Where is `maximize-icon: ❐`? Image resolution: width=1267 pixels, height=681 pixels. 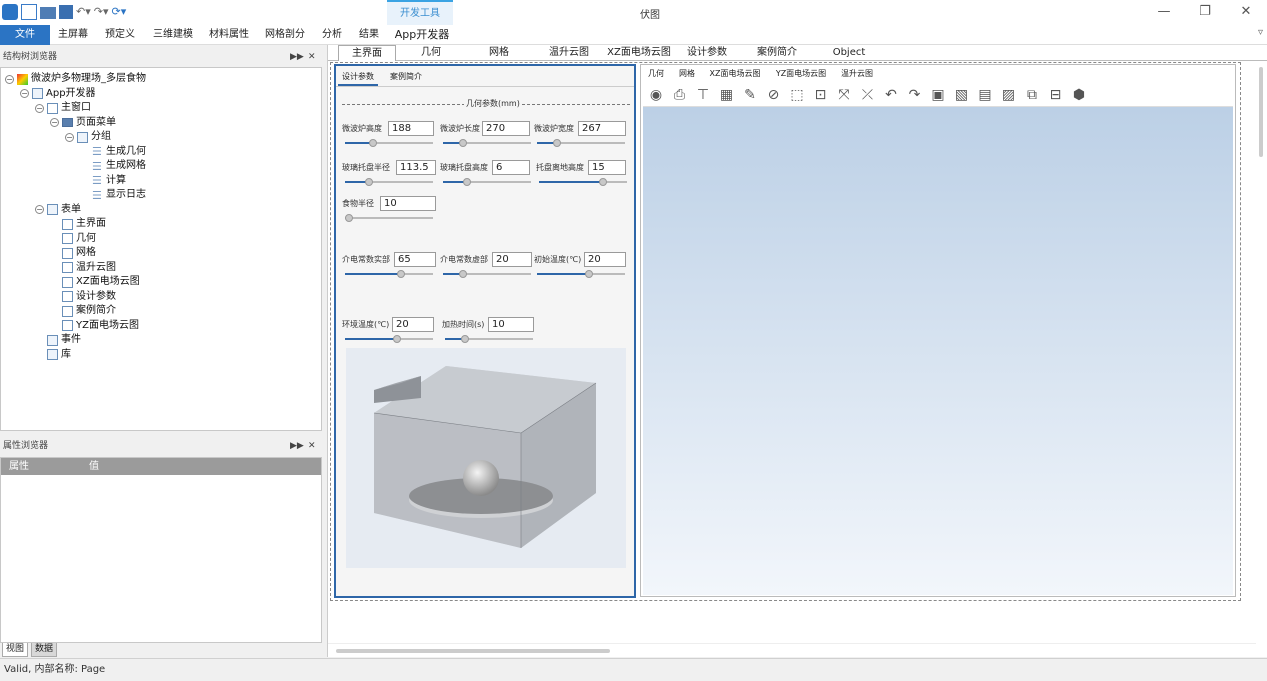
maximize-icon: ❐ is located at coordinates (1205, 12).